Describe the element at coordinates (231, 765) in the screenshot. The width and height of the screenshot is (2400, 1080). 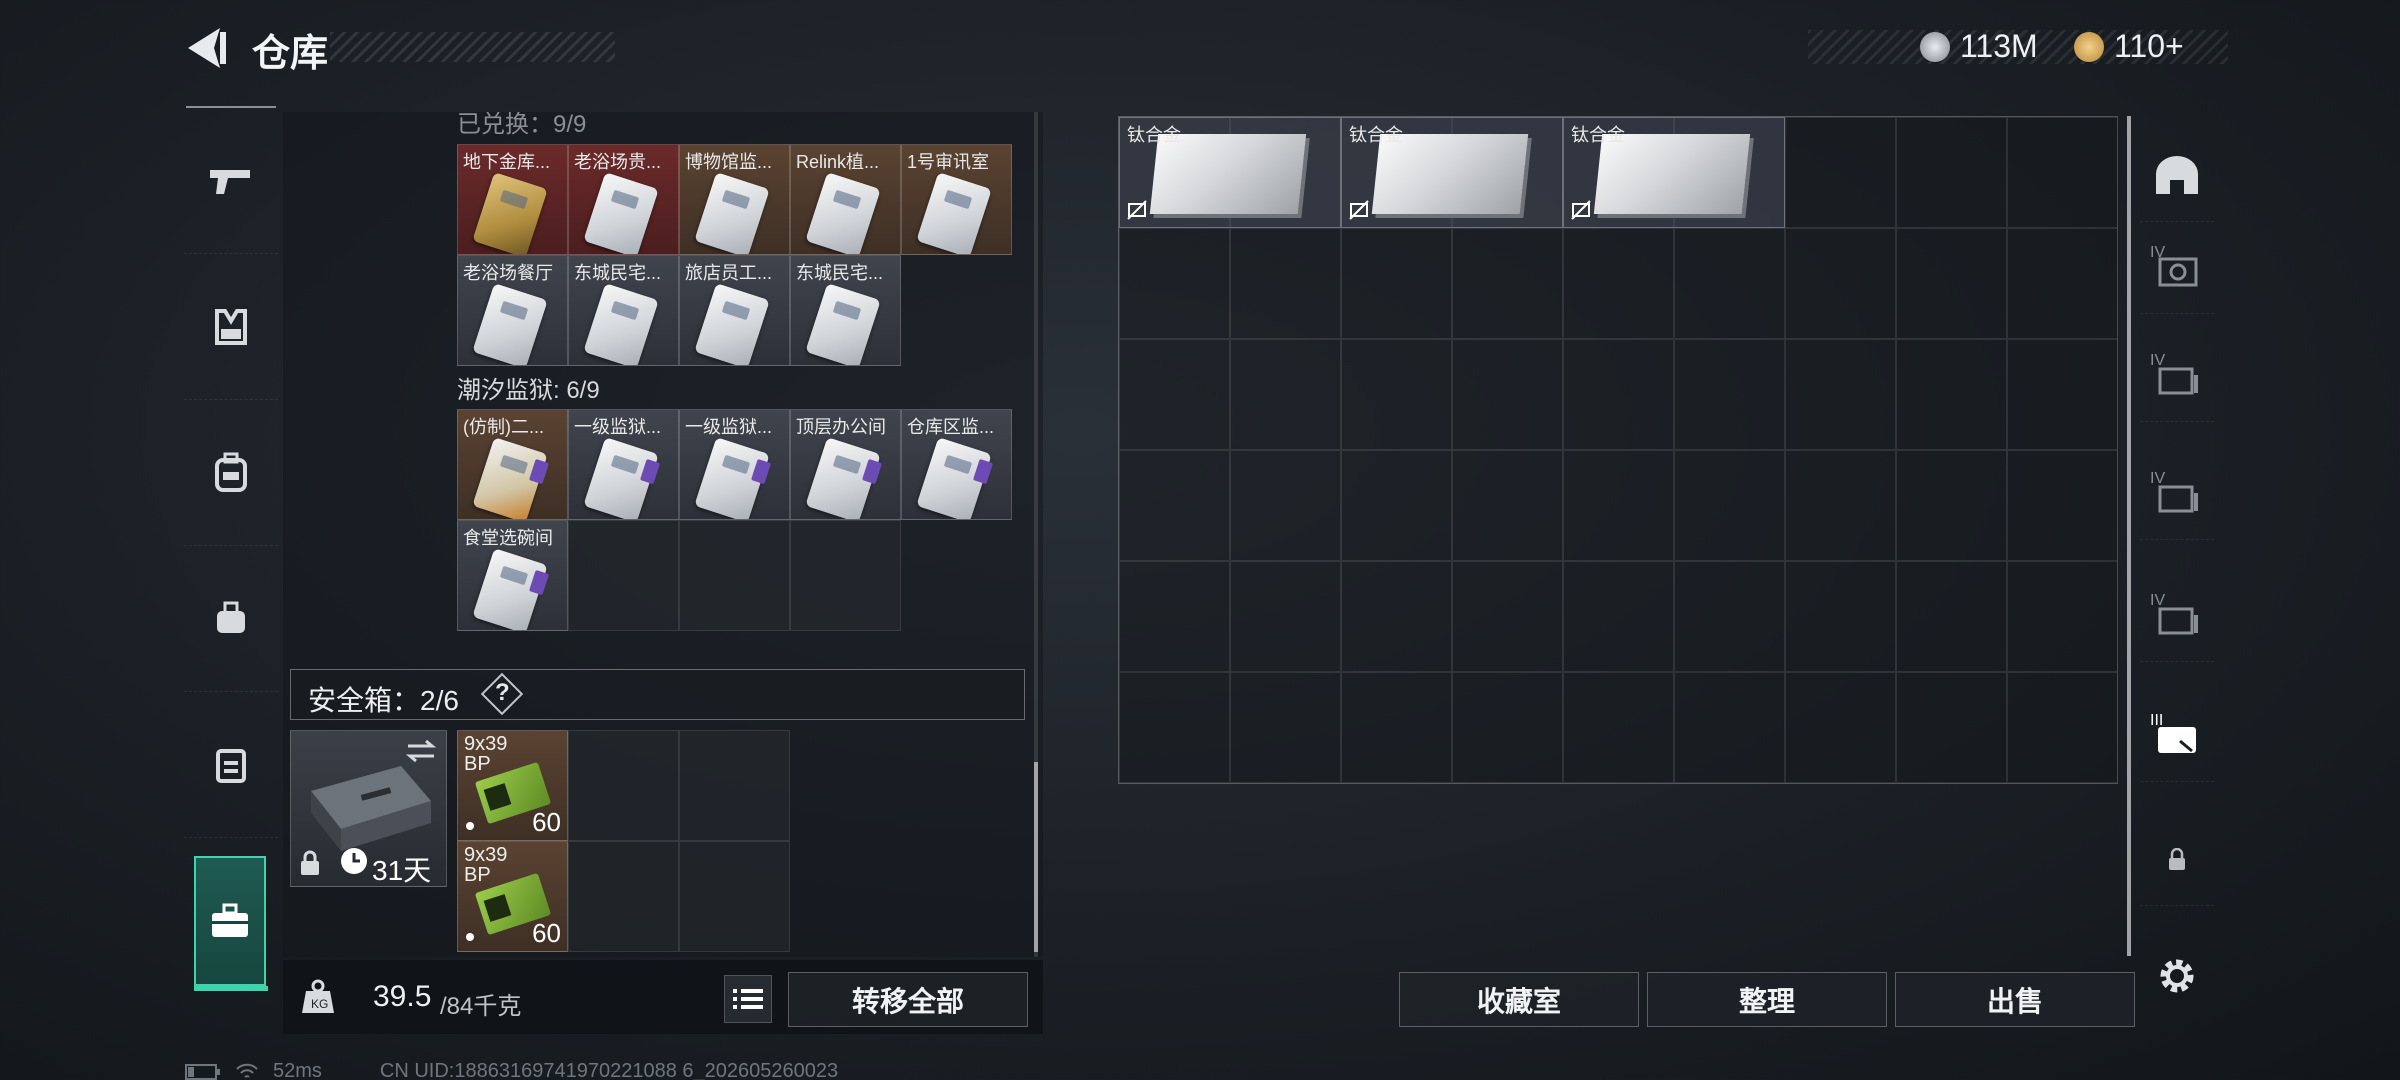
I see `nav-container` at that location.